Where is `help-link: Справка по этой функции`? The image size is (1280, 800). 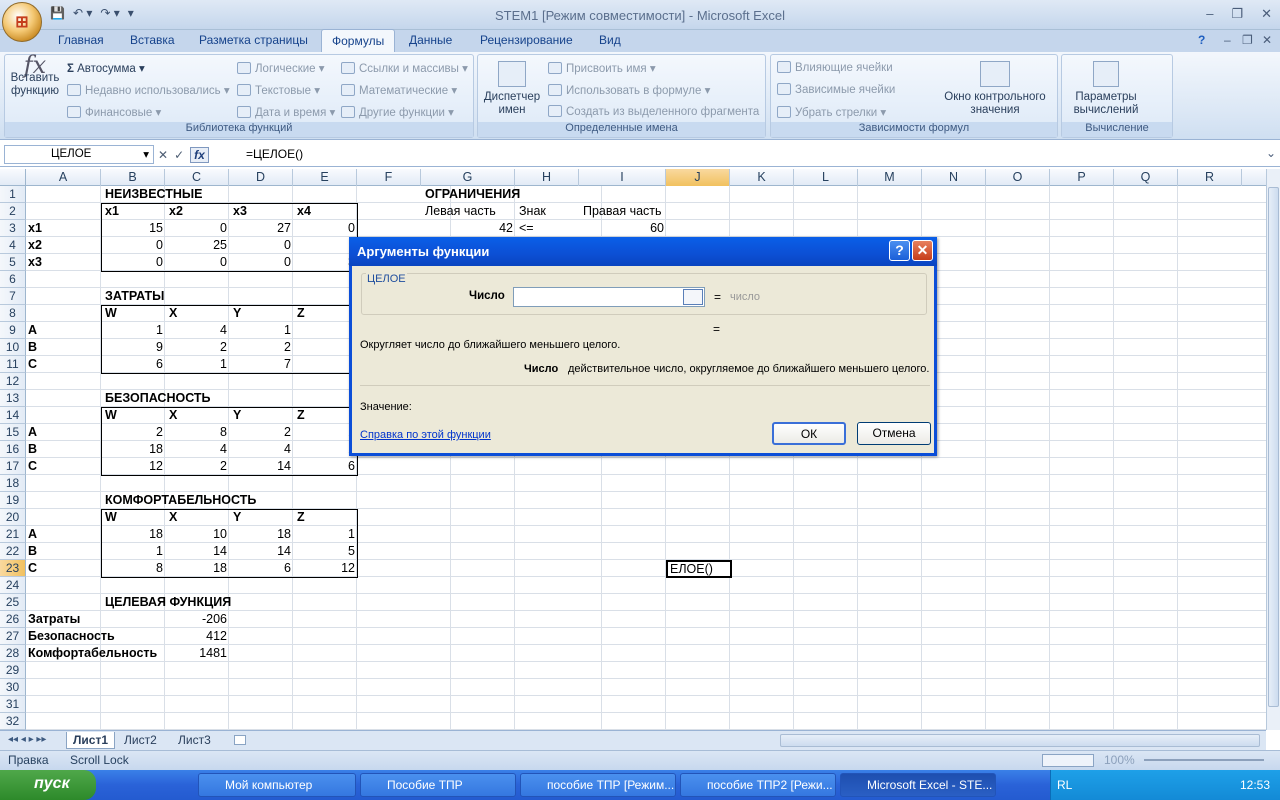 help-link: Справка по этой функции is located at coordinates (425, 435).